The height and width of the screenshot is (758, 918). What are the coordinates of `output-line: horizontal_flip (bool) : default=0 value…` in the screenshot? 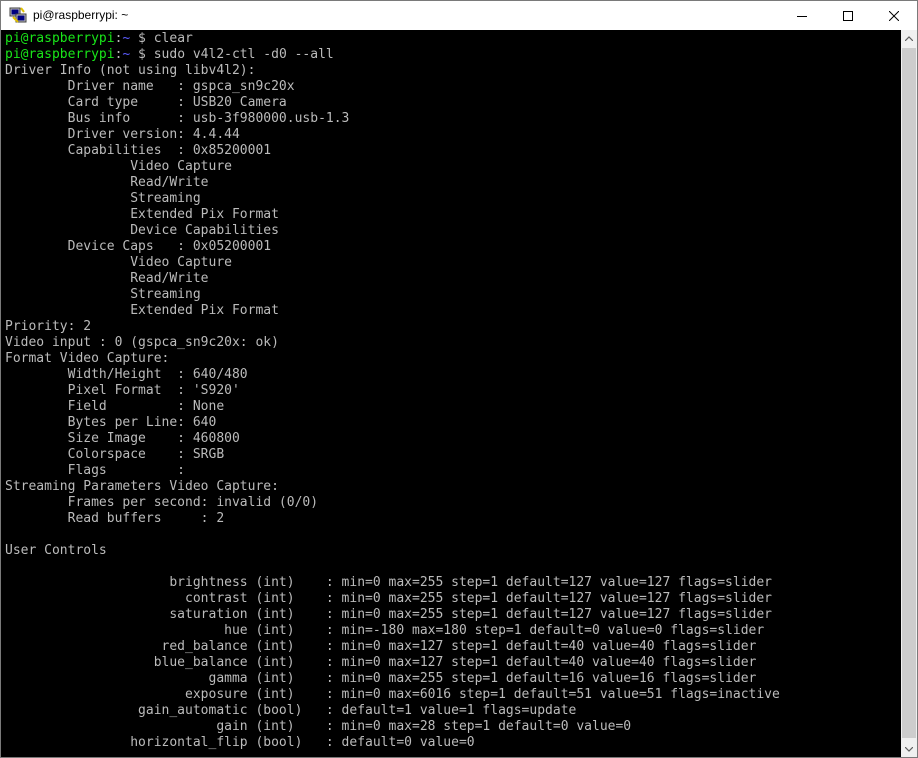 It's located at (240, 742).